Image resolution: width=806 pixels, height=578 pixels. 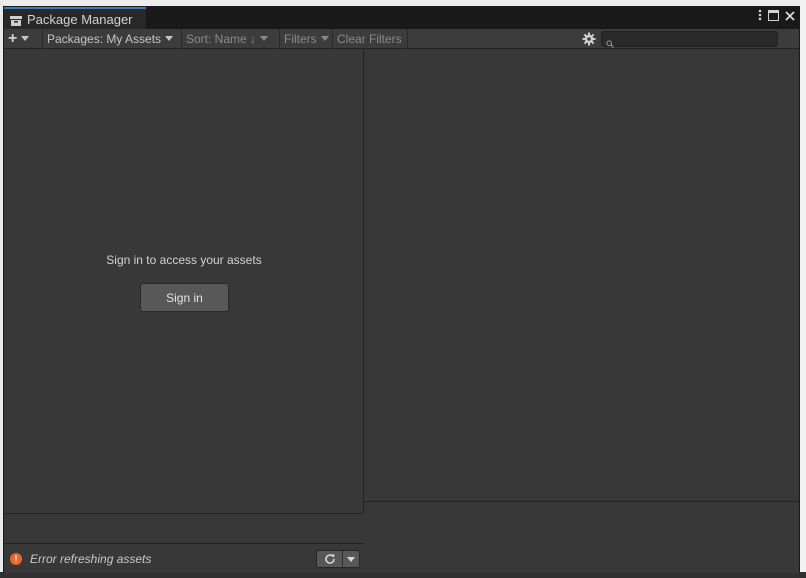 What do you see at coordinates (16, 19) in the screenshot?
I see `package-icon` at bounding box center [16, 19].